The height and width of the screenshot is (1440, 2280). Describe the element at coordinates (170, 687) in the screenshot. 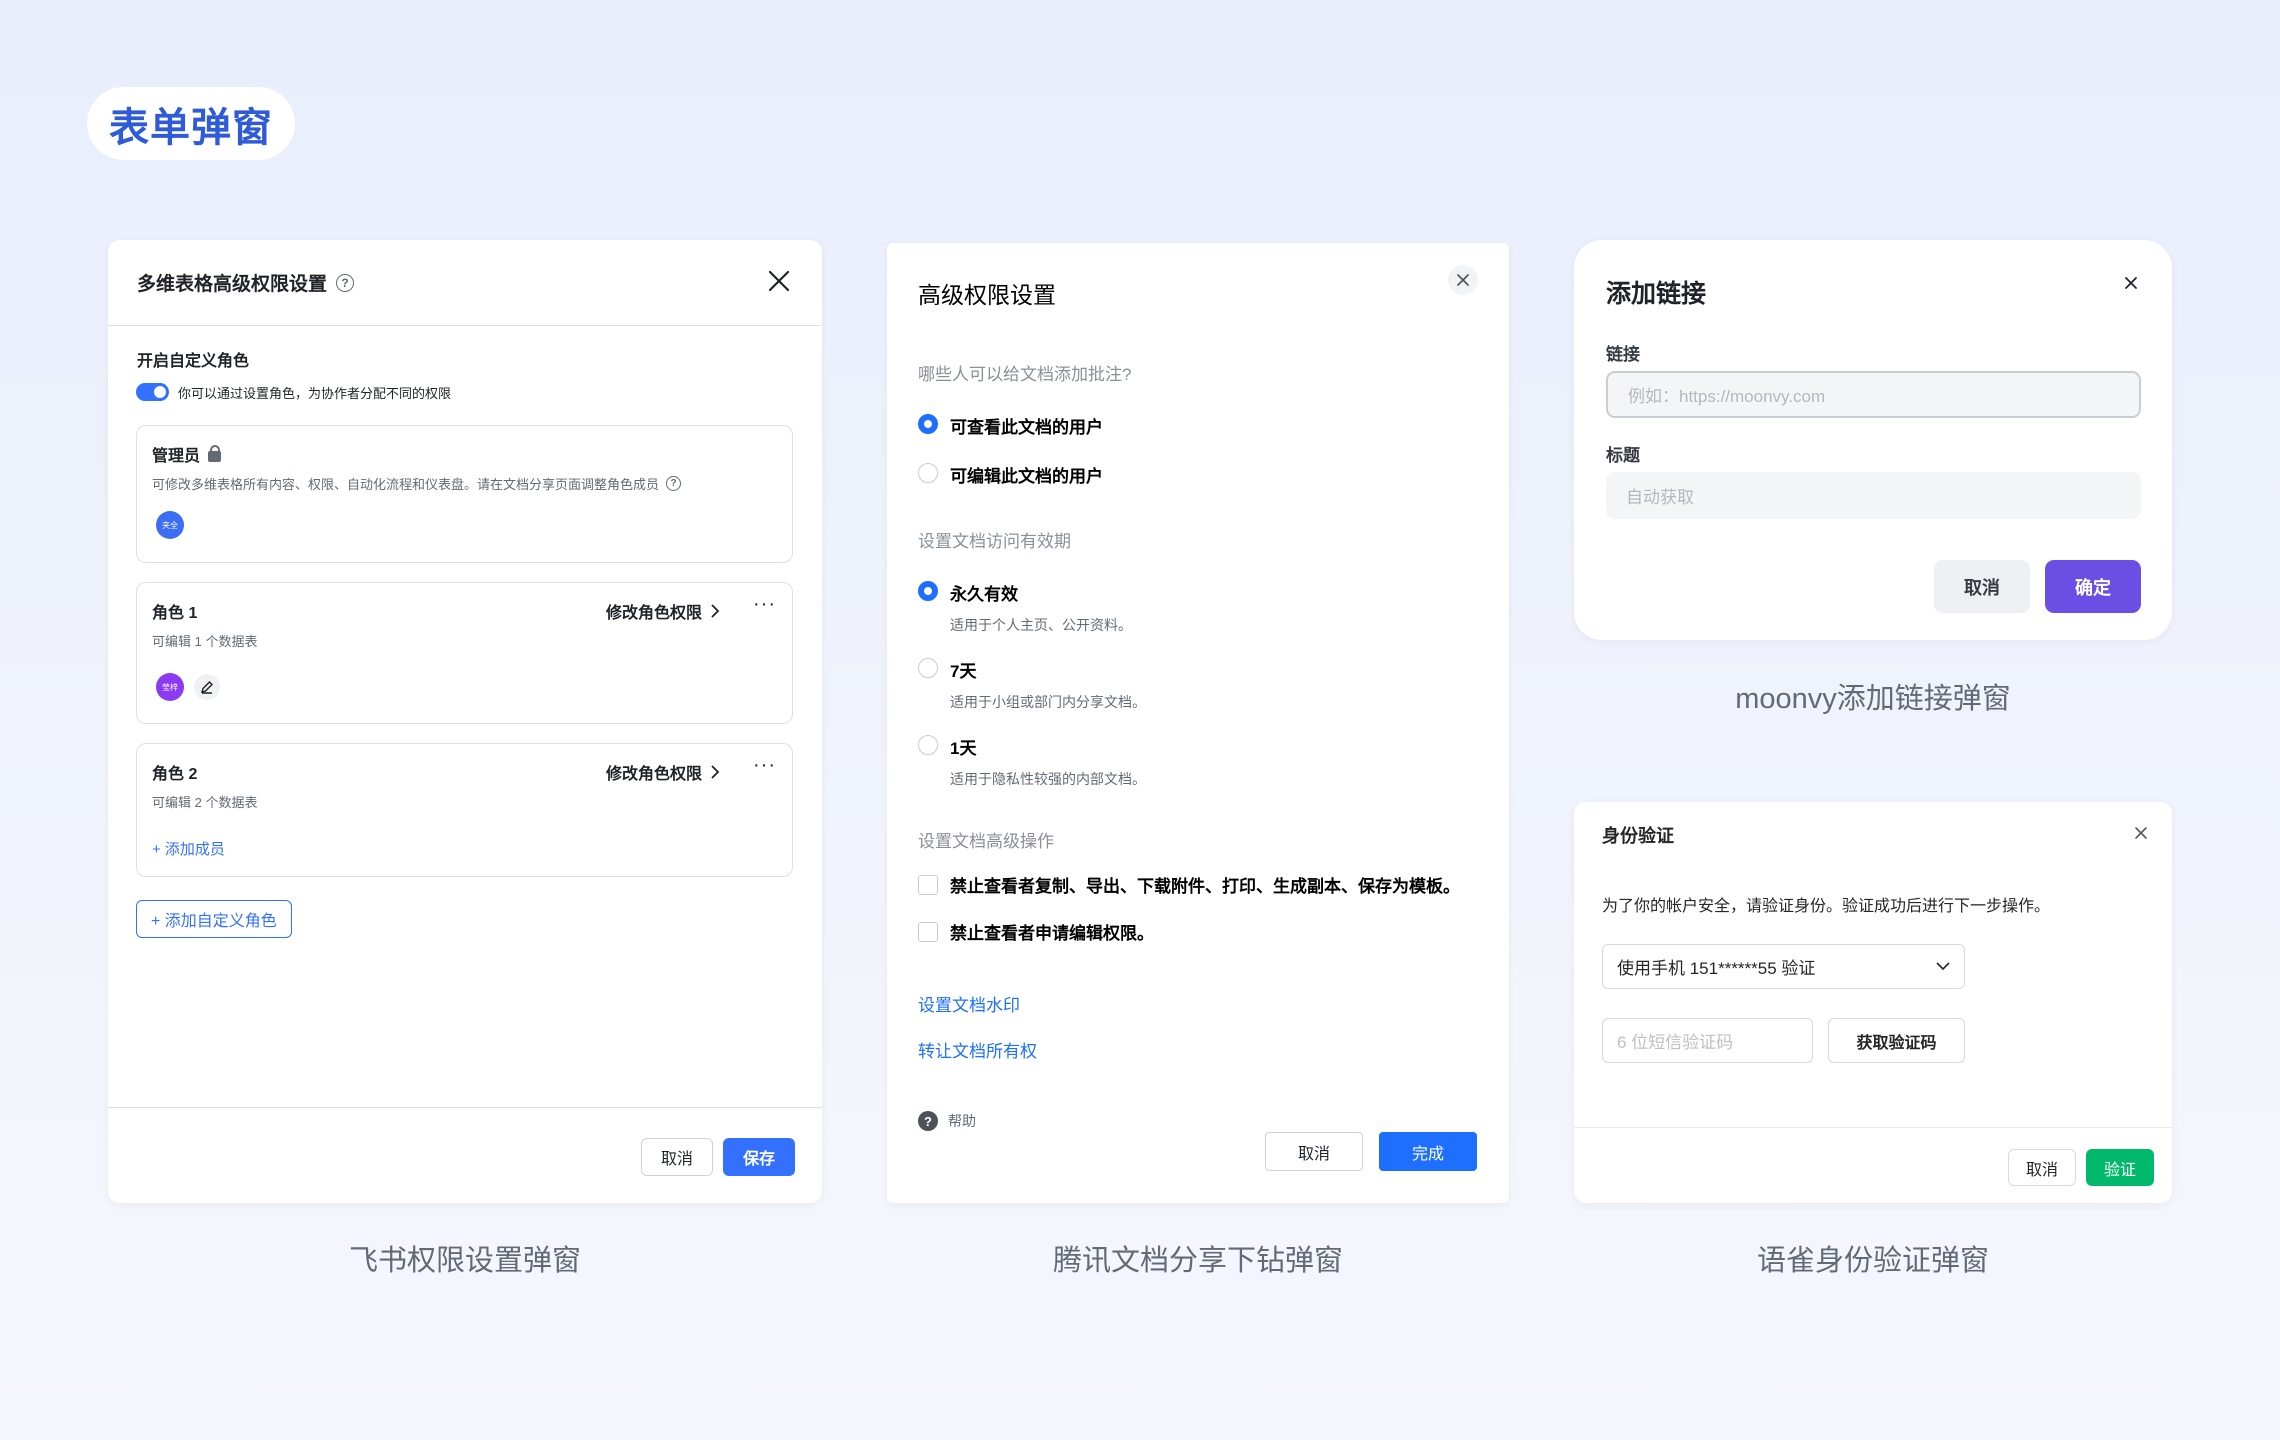

I see `avatar: 莹梓` at that location.